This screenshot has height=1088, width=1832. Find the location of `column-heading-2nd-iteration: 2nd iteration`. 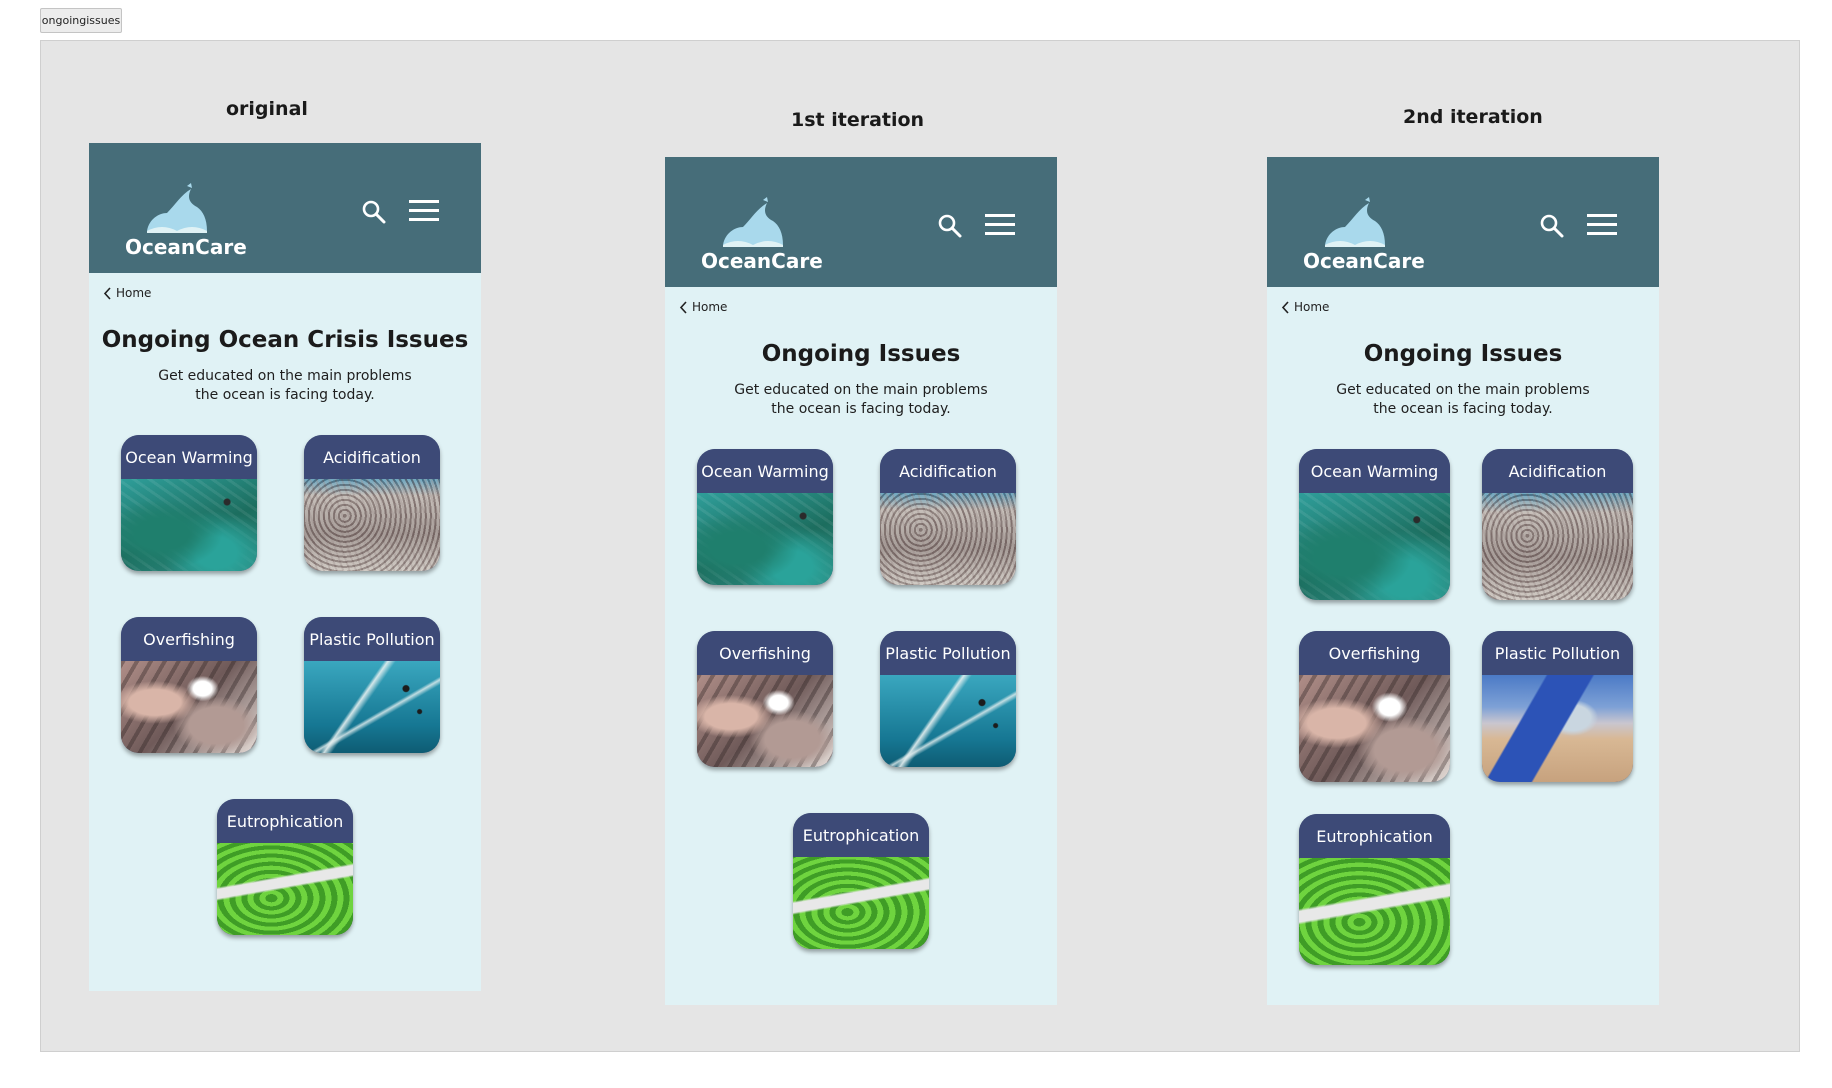

column-heading-2nd-iteration: 2nd iteration is located at coordinates (1473, 117).